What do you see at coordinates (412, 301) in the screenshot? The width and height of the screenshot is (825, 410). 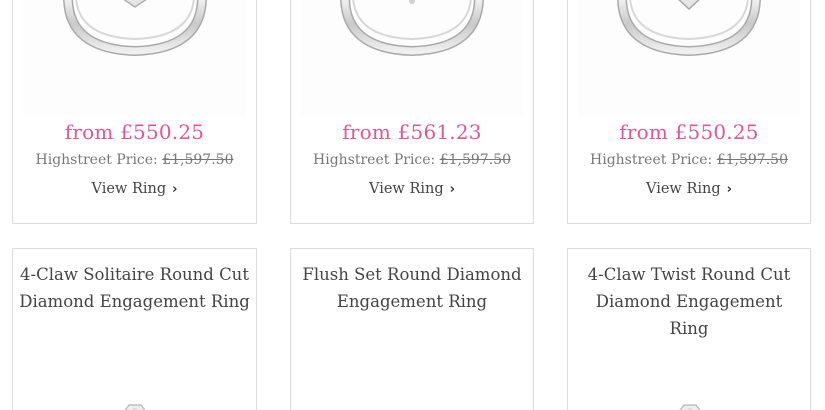 I see `product-title-line: Engagement Ring` at bounding box center [412, 301].